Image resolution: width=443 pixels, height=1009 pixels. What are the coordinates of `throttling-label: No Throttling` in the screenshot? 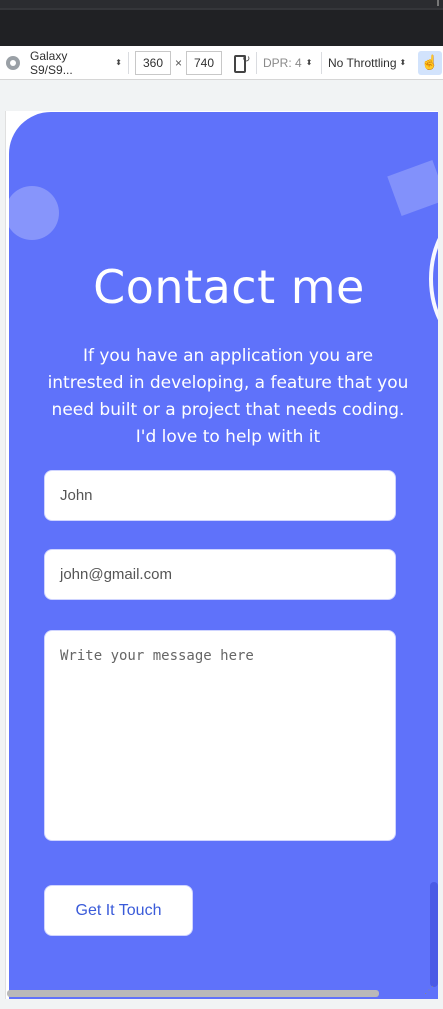 It's located at (362, 62).